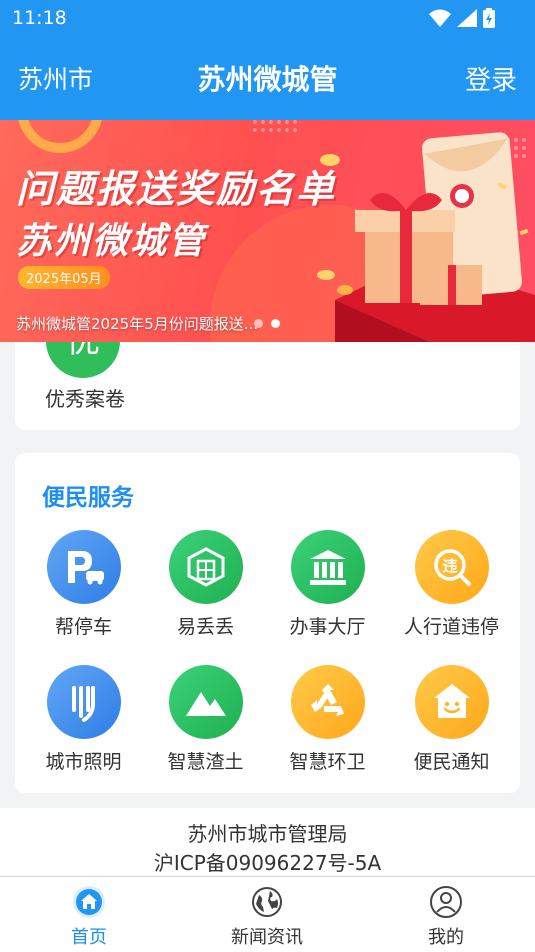 Image resolution: width=535 pixels, height=952 pixels. I want to click on status-icons, so click(462, 18).